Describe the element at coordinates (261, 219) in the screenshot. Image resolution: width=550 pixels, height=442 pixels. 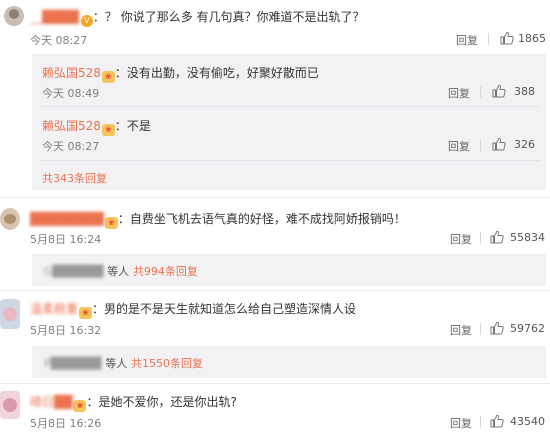
I see `comment-text: ：自费坐飞机去语气真的好怪，难不成找阿娇报销吗！` at that location.